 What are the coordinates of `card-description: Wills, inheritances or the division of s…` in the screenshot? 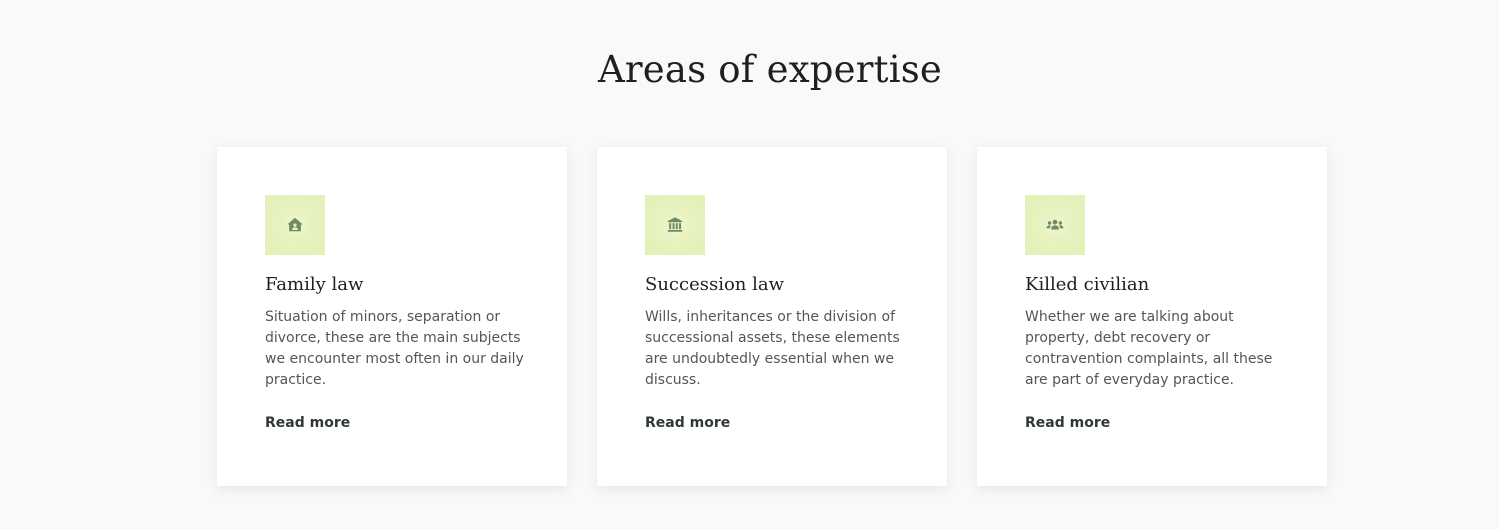 It's located at (772, 348).